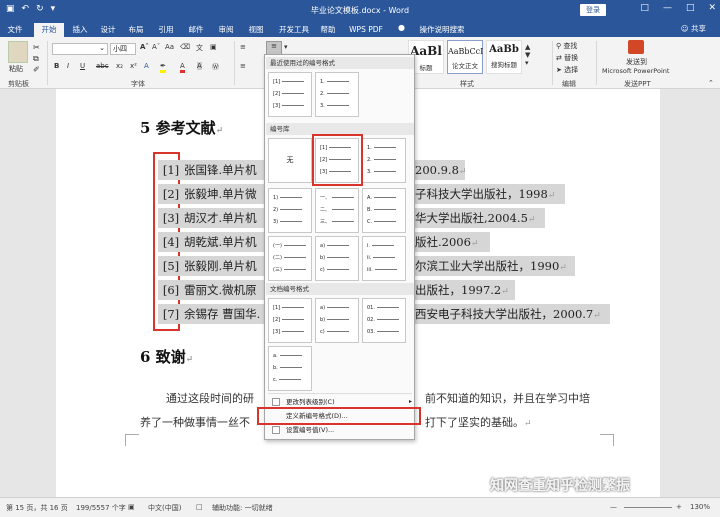 The width and height of the screenshot is (720, 517). Describe the element at coordinates (277, 270) in the screenshot. I see `list-marker: (三)` at that location.